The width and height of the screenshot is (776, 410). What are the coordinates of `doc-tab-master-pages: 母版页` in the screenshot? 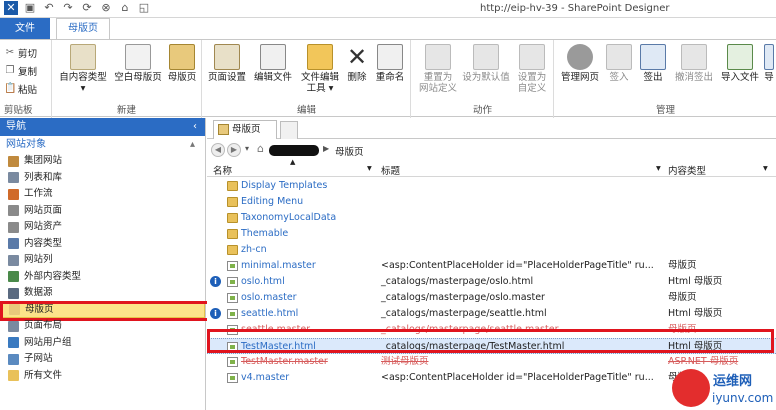 It's located at (245, 129).